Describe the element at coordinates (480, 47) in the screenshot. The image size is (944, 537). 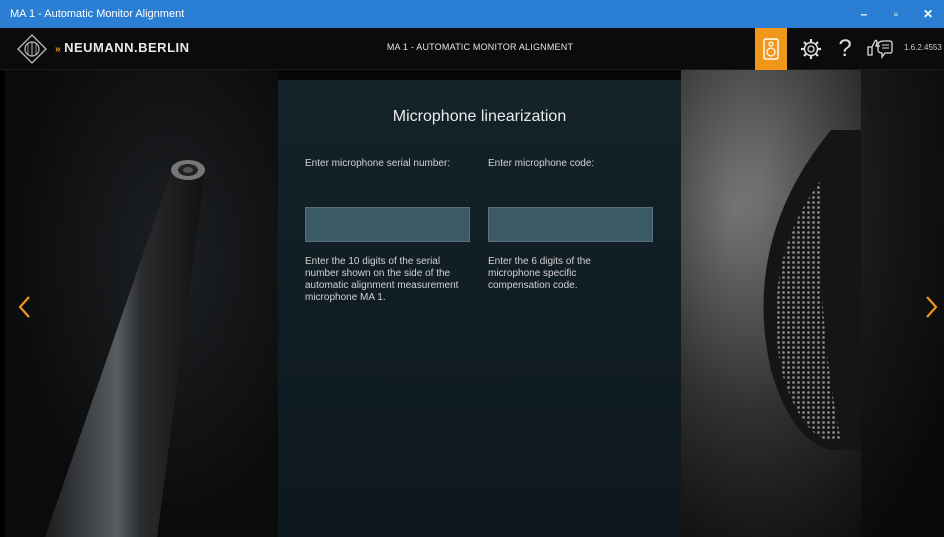
I see `app-title: MA 1 - AUTOMATIC MONITOR ALIGNMENT` at that location.